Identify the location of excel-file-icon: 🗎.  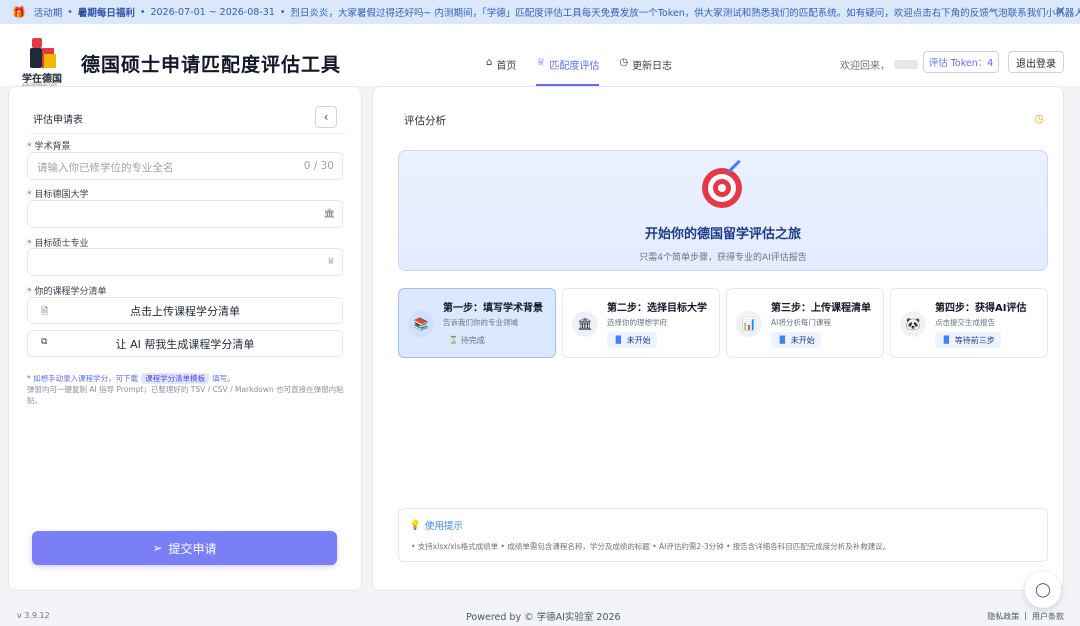
(45, 312).